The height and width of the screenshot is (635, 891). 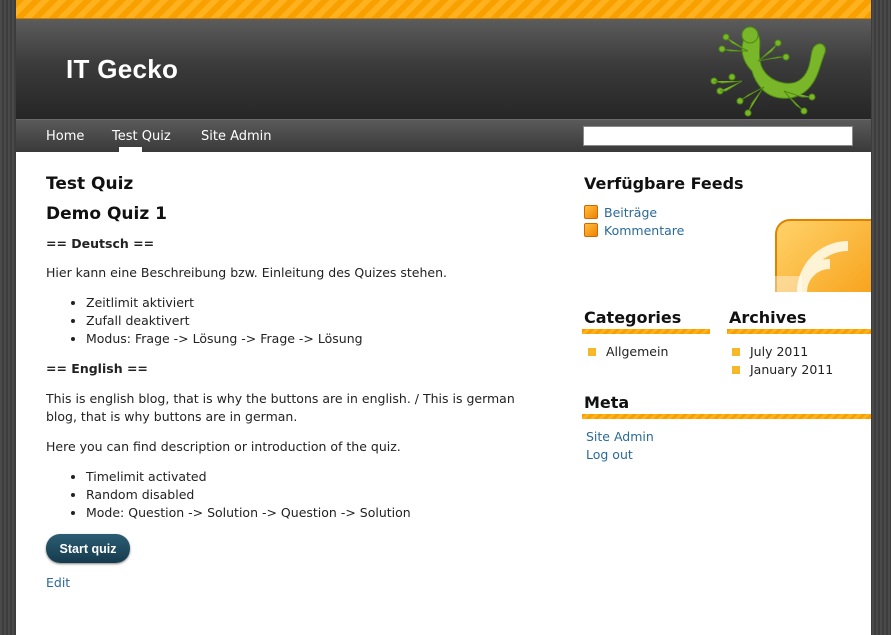 What do you see at coordinates (106, 214) in the screenshot?
I see `post-title: Demo Quiz 1` at bounding box center [106, 214].